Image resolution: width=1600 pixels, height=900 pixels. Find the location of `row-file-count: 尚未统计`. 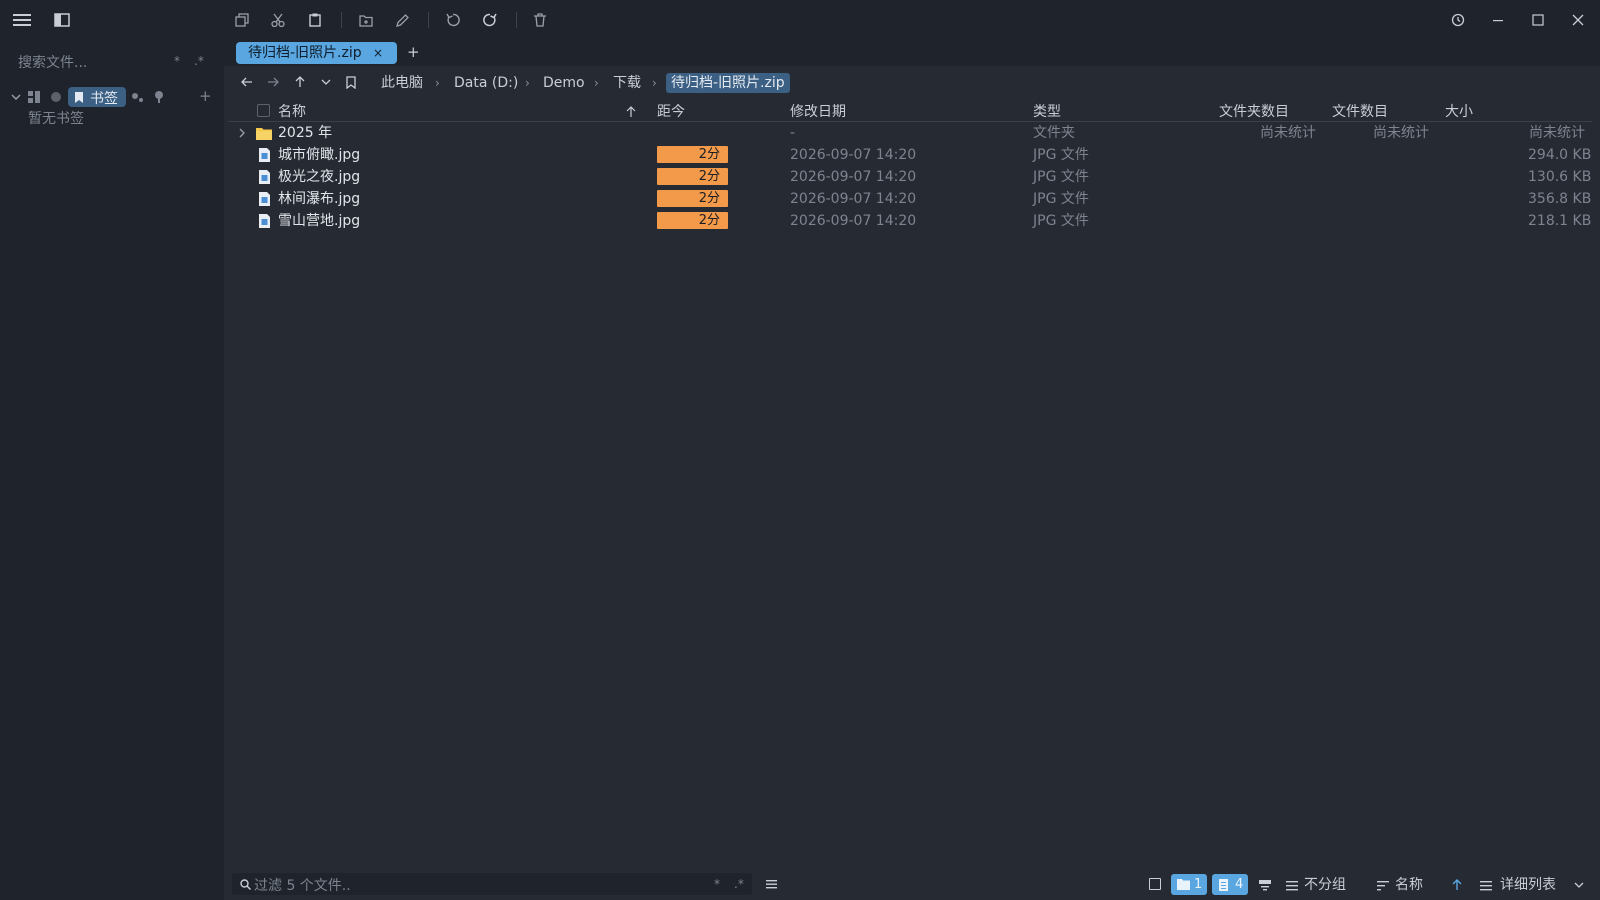

row-file-count: 尚未统计 is located at coordinates (1401, 133).